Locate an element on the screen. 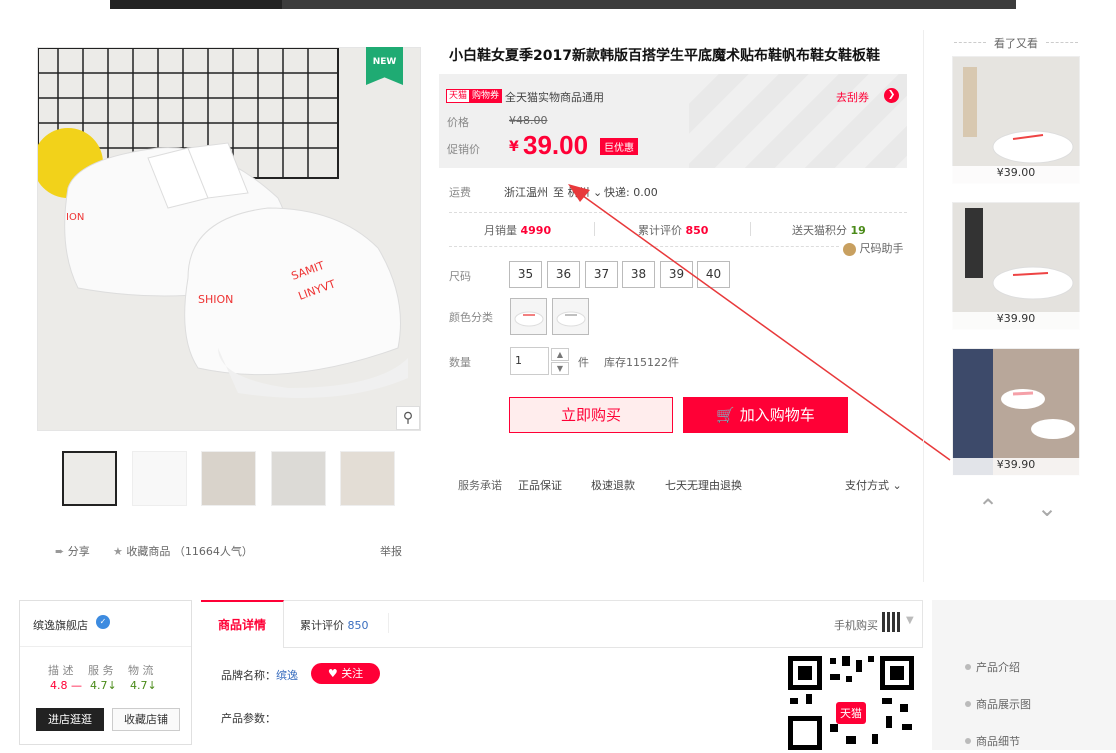 The image size is (1116, 753). rating-logistics-value: 4.7 is located at coordinates (139, 685).